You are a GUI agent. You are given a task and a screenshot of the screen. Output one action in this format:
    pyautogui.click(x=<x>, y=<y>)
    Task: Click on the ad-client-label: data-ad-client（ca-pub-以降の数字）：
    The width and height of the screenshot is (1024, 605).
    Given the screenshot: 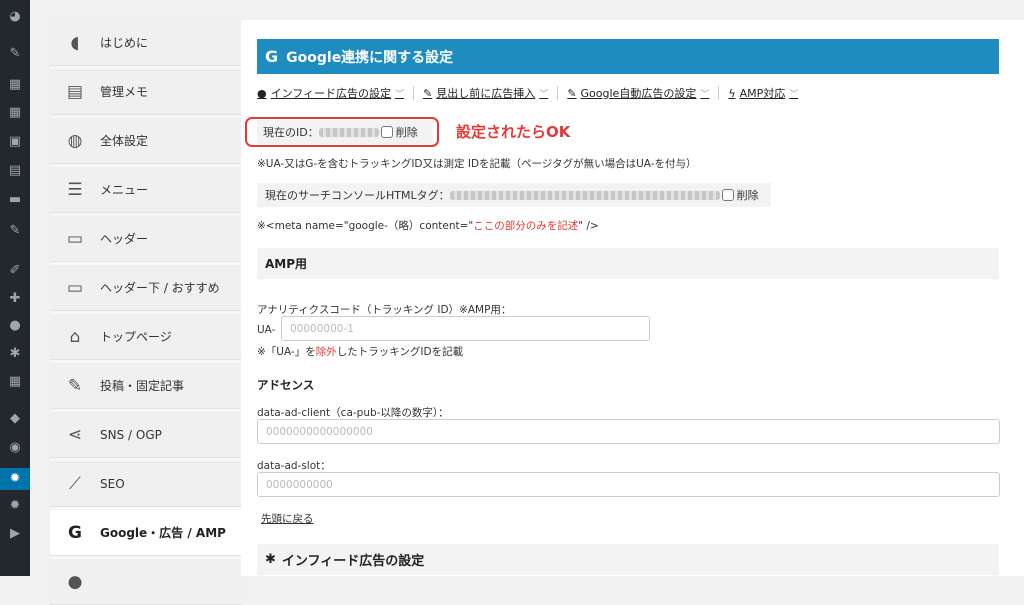 What is the action you would take?
    pyautogui.click(x=353, y=413)
    